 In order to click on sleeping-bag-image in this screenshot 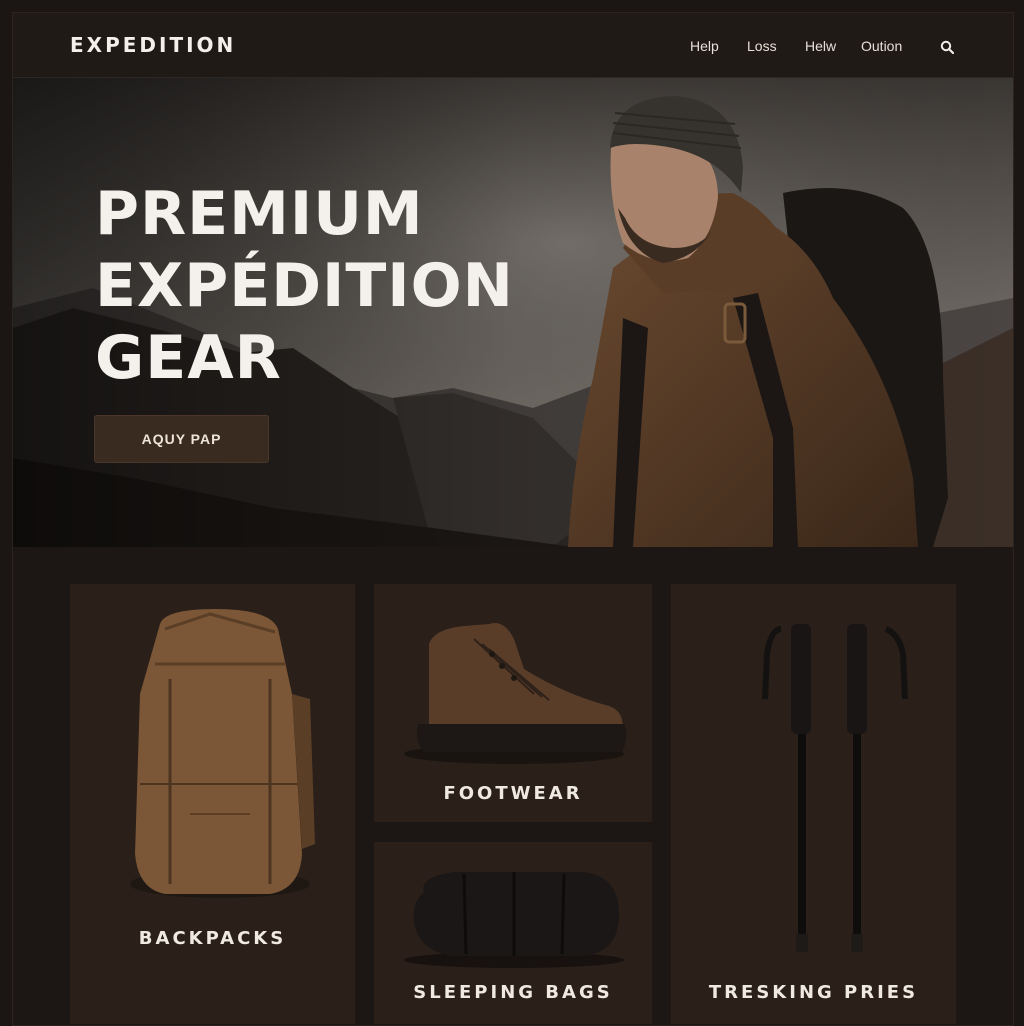, I will do `click(514, 920)`.